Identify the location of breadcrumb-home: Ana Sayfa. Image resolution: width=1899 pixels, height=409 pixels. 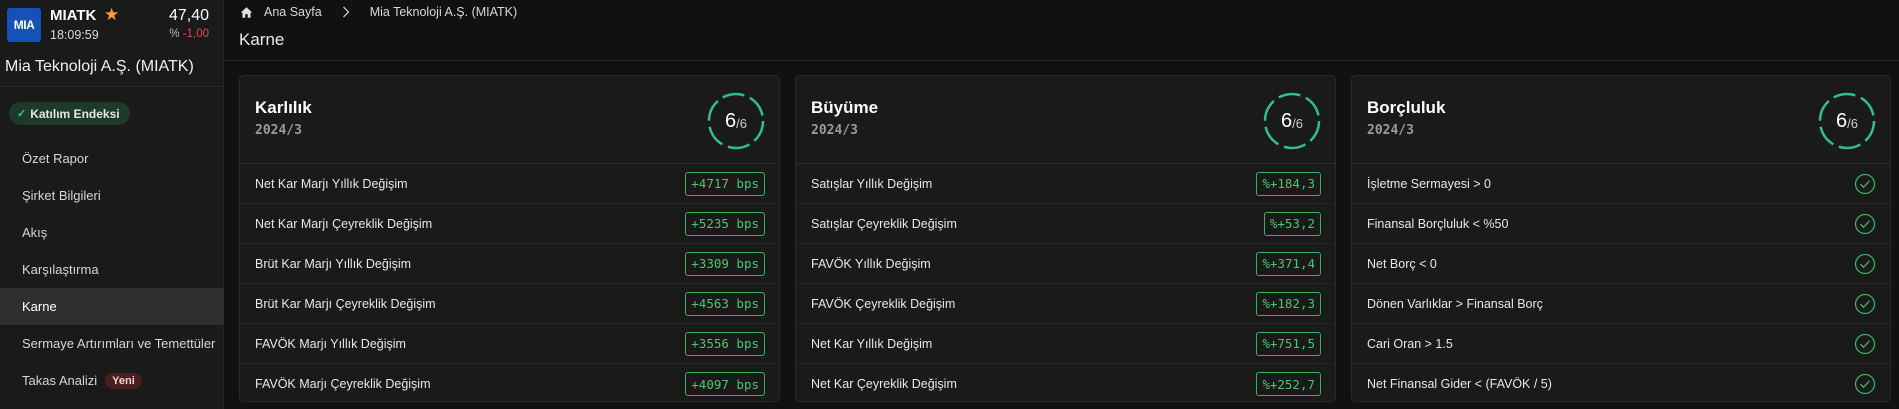
(293, 12).